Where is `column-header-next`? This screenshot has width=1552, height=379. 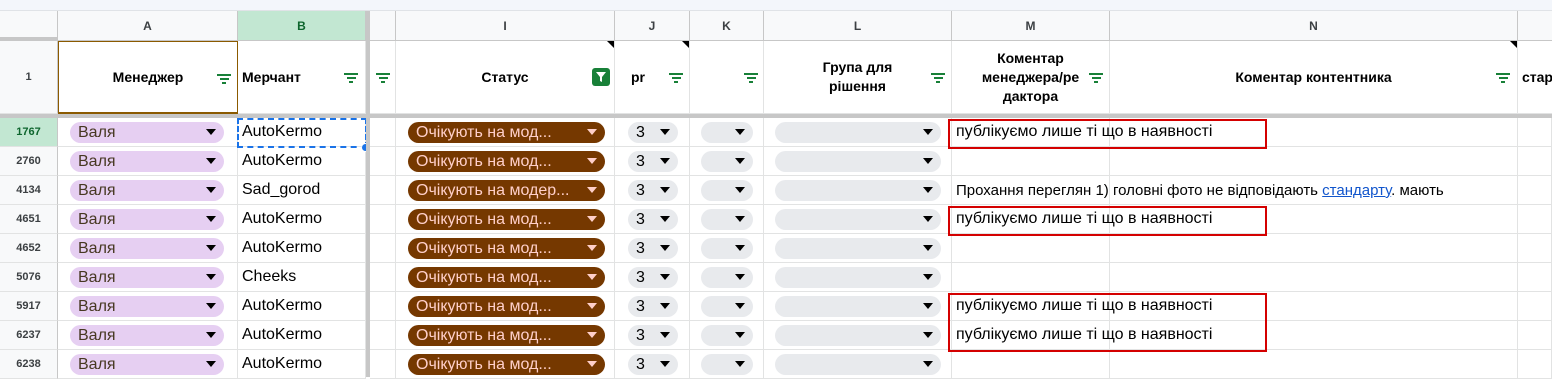
column-header-next is located at coordinates (1535, 26).